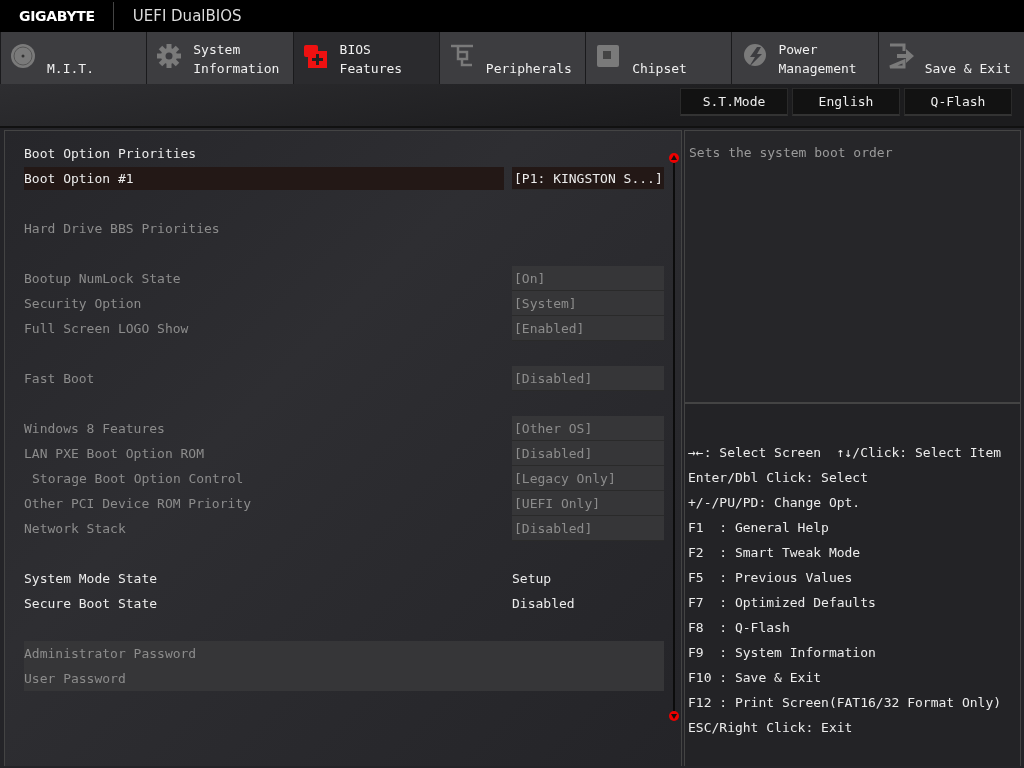  I want to click on disc-icon, so click(23, 56).